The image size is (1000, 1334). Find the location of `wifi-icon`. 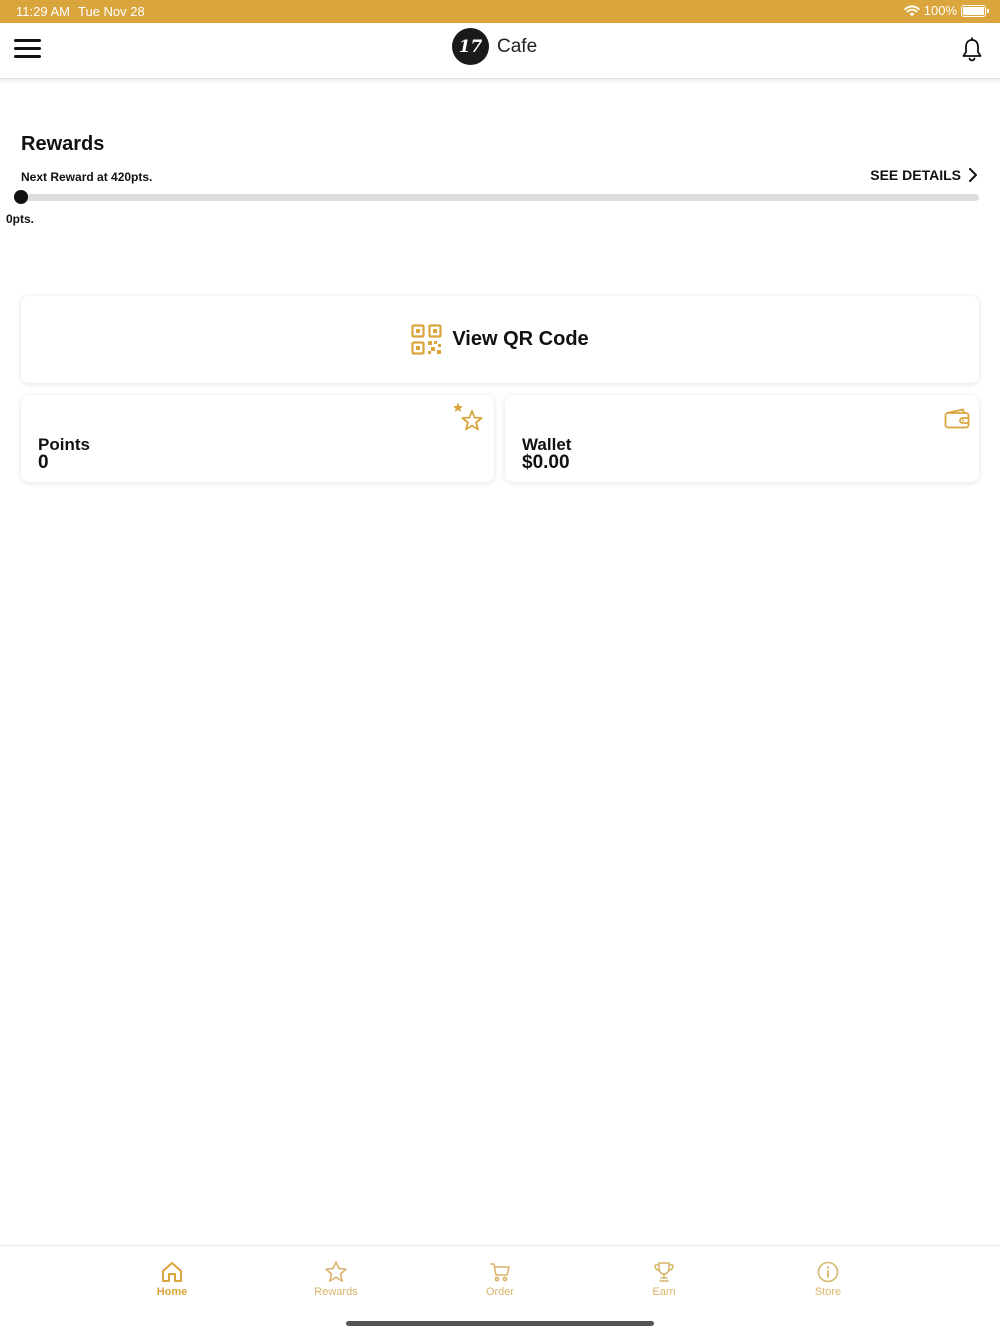

wifi-icon is located at coordinates (912, 10).